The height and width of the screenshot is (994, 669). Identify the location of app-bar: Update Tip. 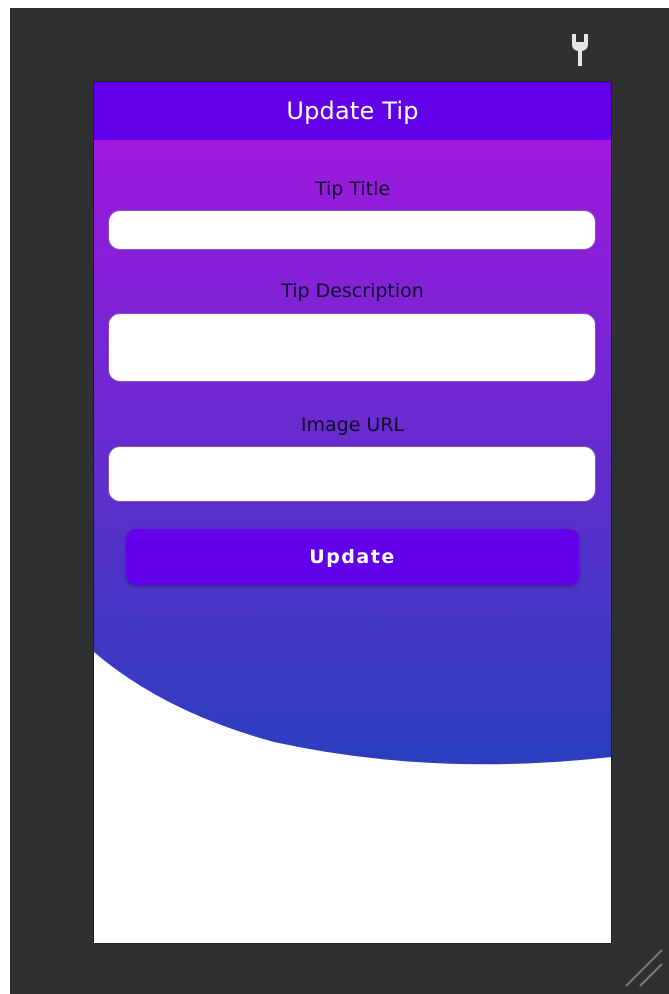
(352, 111).